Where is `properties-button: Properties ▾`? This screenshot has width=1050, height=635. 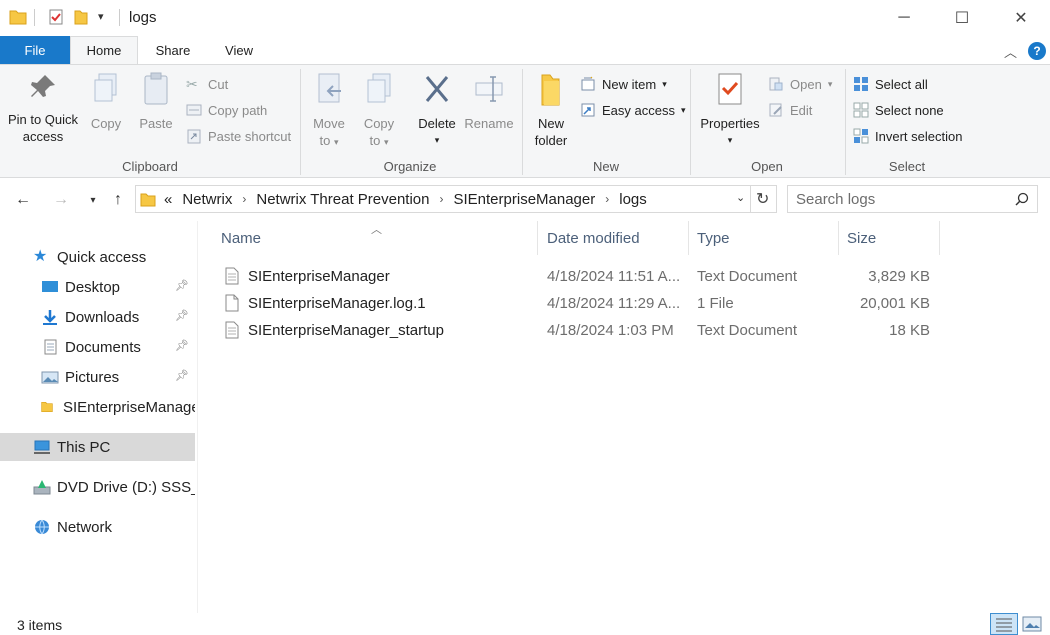
properties-button: Properties ▾ is located at coordinates (730, 110).